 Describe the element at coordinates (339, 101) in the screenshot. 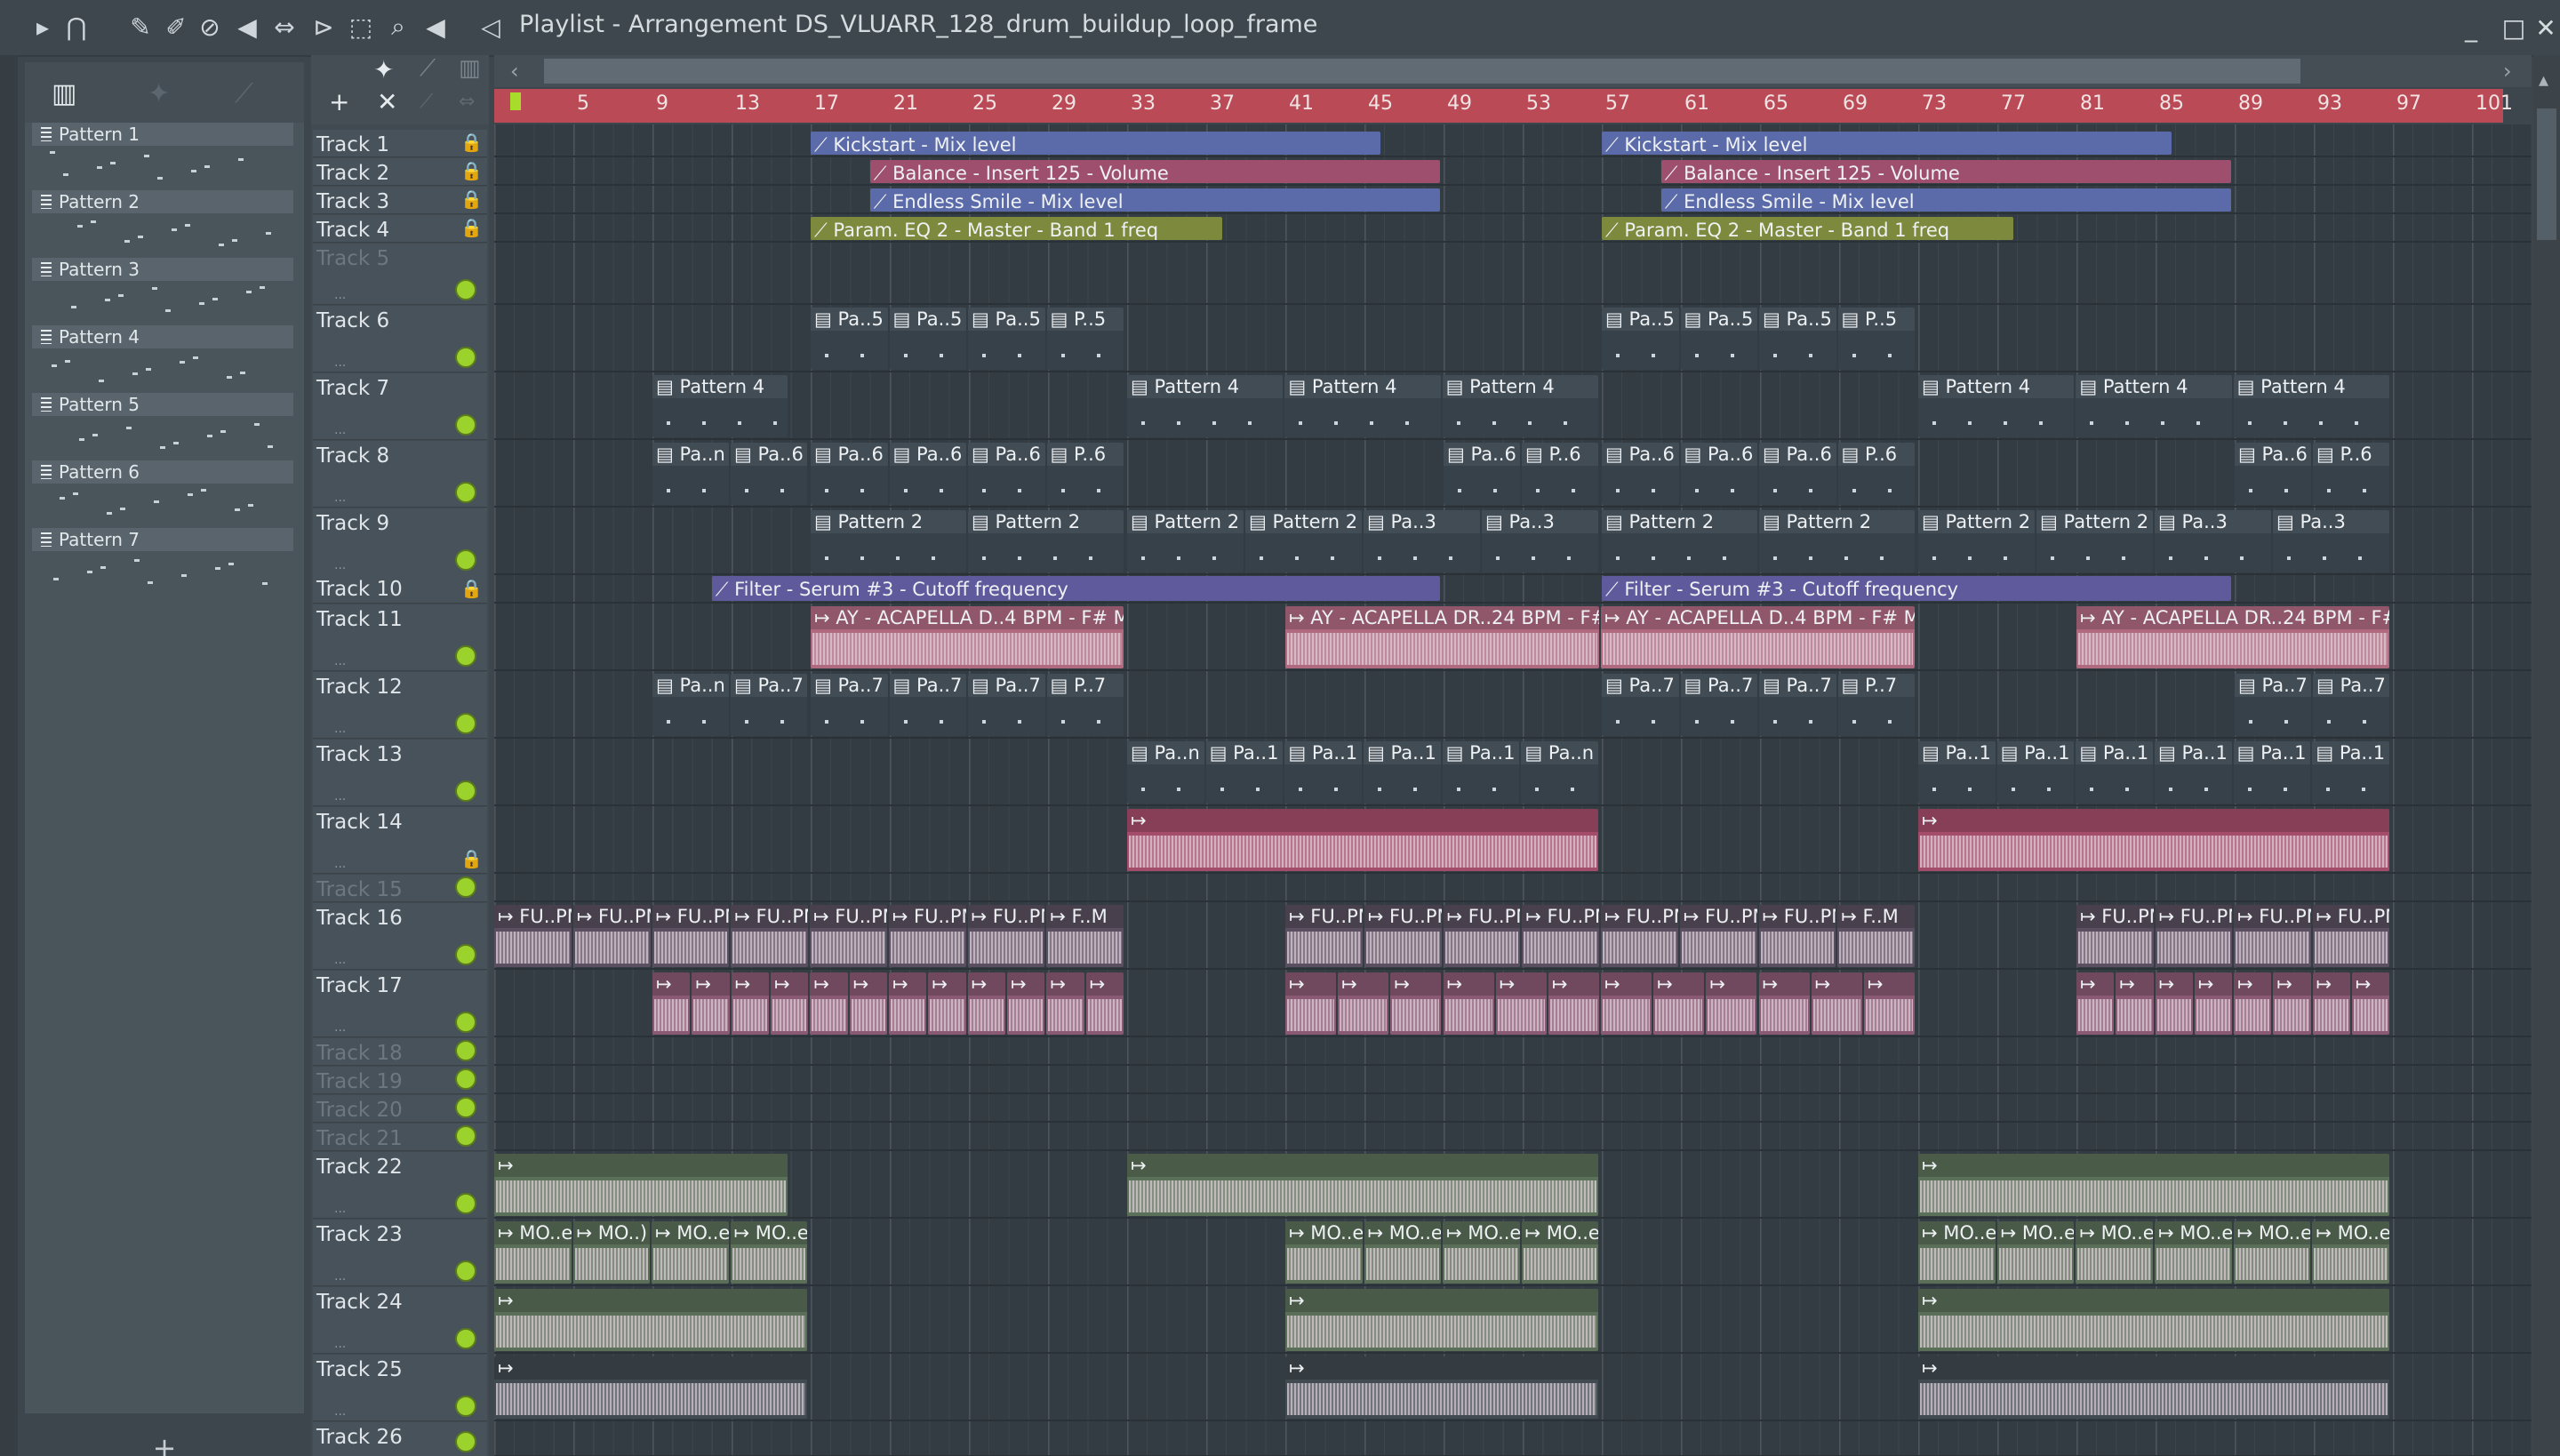

I see `add-track-button: +` at that location.